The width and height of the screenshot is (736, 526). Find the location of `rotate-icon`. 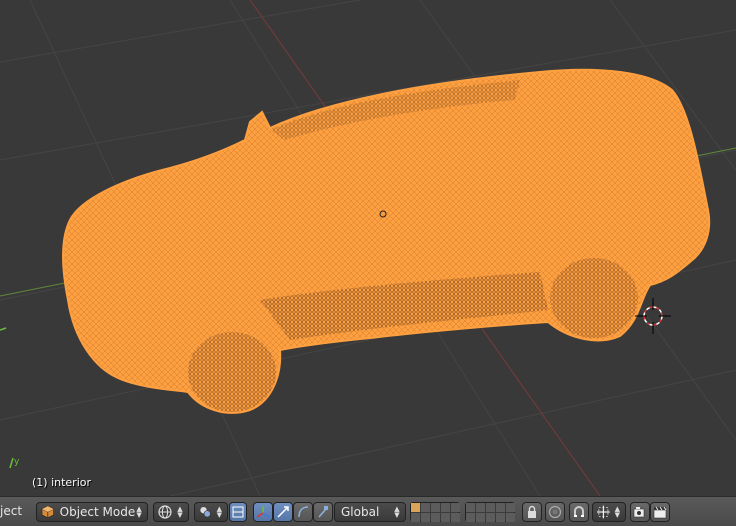

rotate-icon is located at coordinates (303, 512).